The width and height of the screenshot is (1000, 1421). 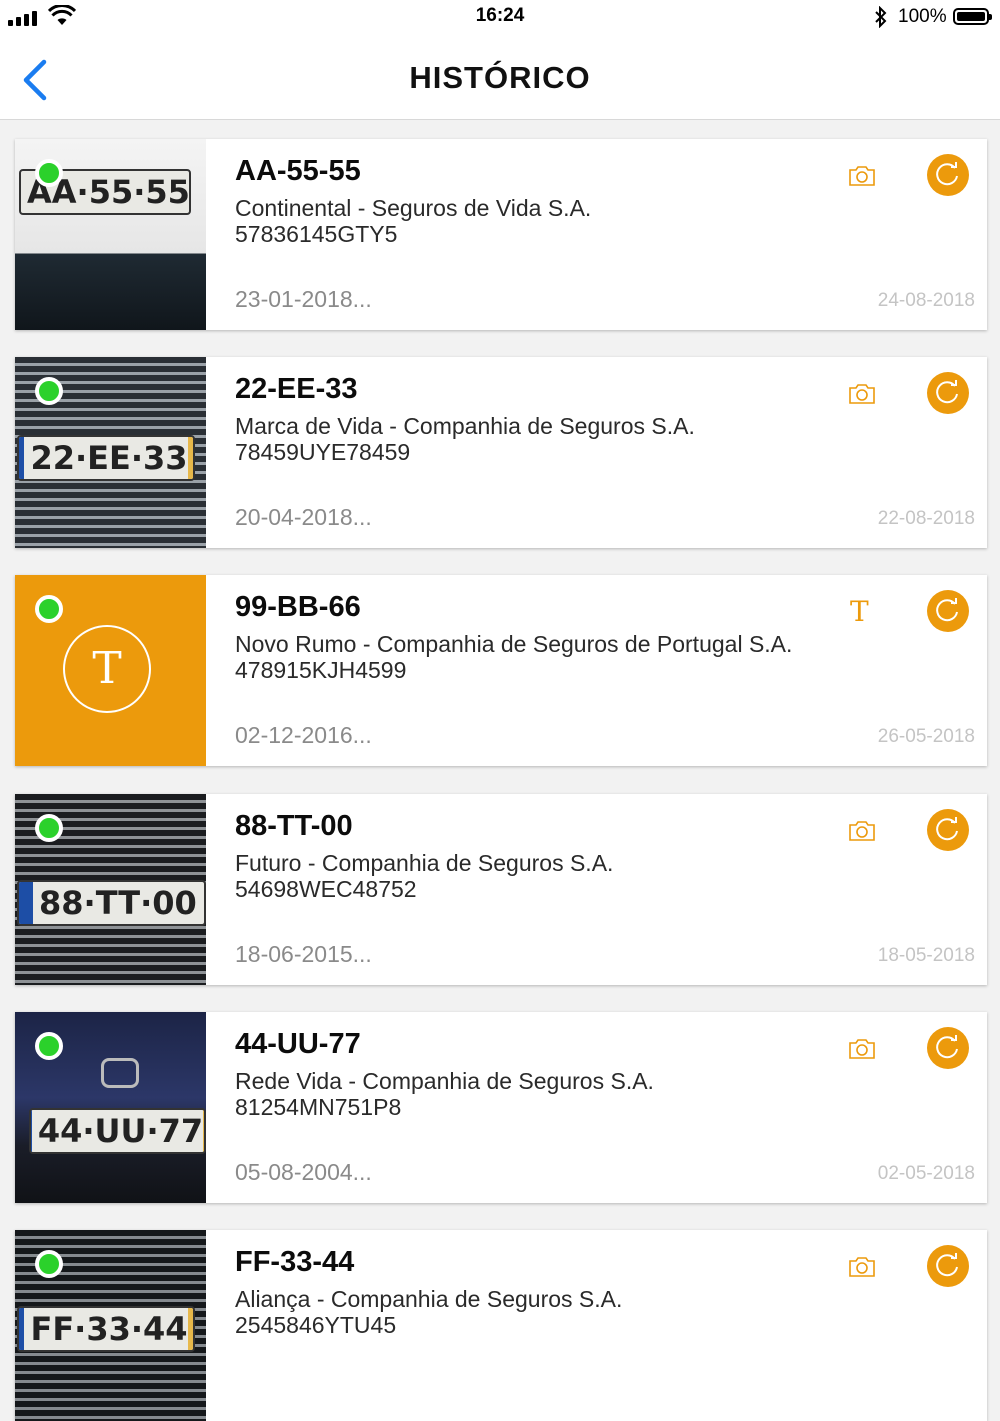 I want to click on policy-number: 57836145GTY5, so click(x=316, y=234).